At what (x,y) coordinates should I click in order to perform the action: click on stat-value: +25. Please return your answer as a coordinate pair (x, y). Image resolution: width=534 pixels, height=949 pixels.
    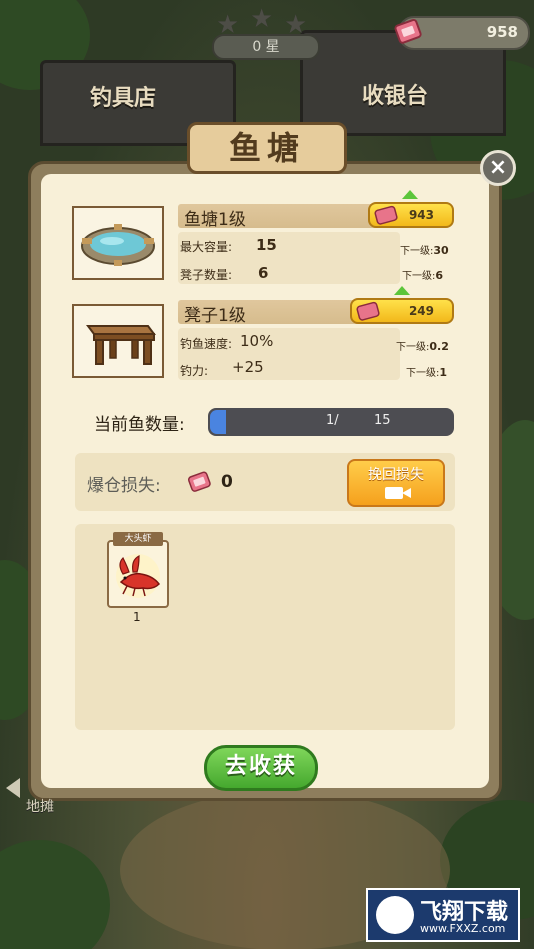
    Looking at the image, I should click on (248, 367).